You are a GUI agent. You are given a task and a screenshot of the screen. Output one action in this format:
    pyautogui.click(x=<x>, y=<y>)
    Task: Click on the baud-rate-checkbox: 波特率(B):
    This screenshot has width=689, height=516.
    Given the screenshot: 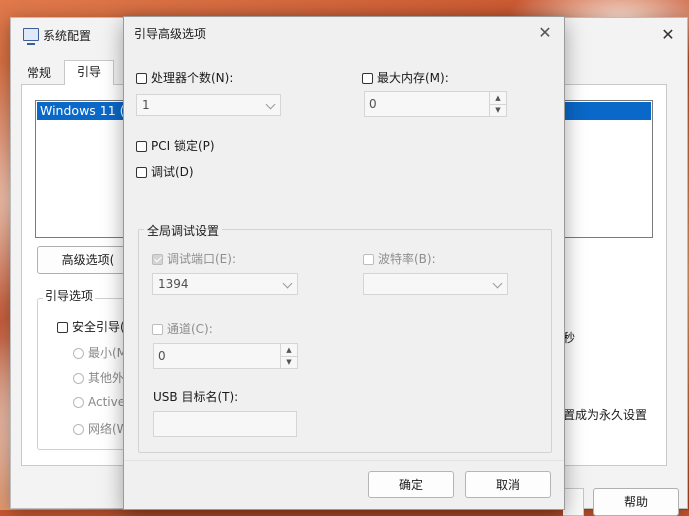 What is the action you would take?
    pyautogui.click(x=399, y=258)
    